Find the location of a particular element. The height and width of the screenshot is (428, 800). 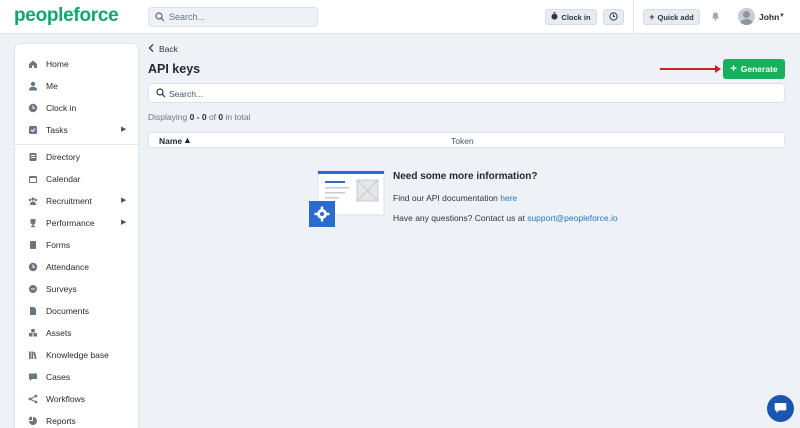

library-icon is located at coordinates (33, 355).